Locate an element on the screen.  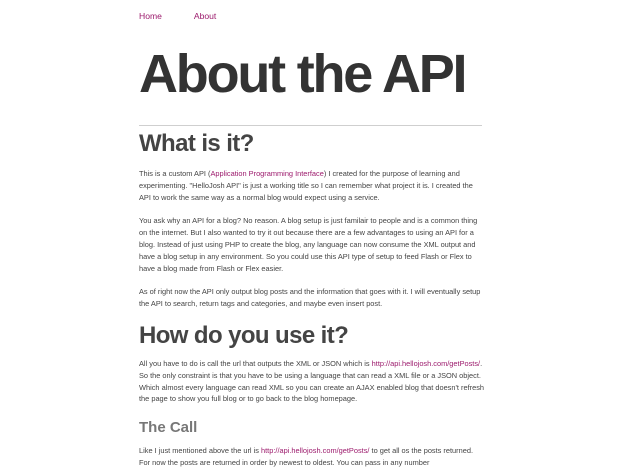
heading-what-is-it: What is it? is located at coordinates (196, 143).